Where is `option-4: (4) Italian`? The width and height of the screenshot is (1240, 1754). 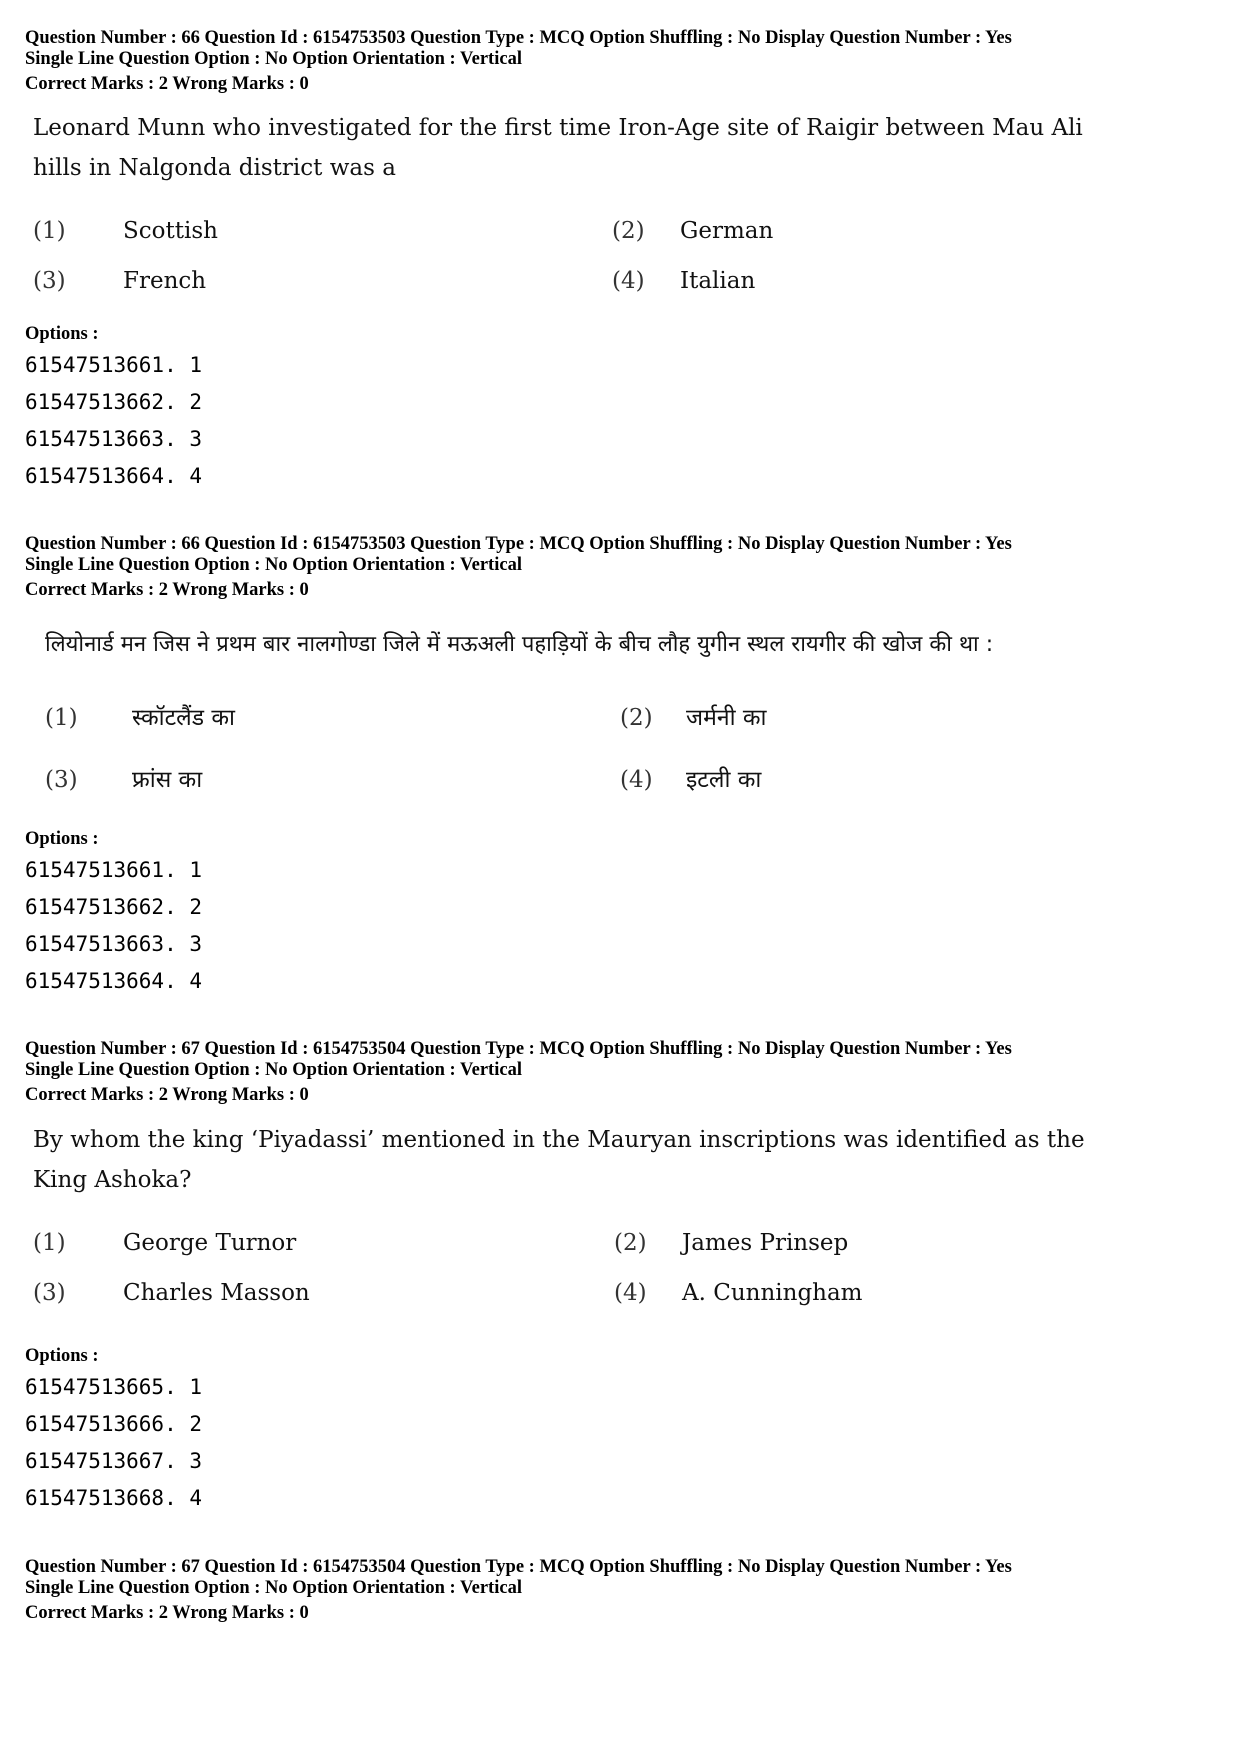 option-4: (4) Italian is located at coordinates (683, 281).